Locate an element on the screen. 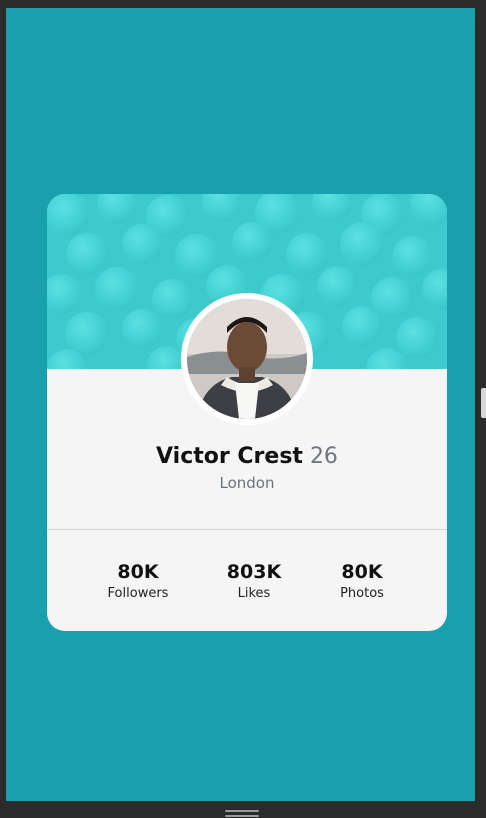 Image resolution: width=486 pixels, height=818 pixels. stat-label: Likes is located at coordinates (254, 593).